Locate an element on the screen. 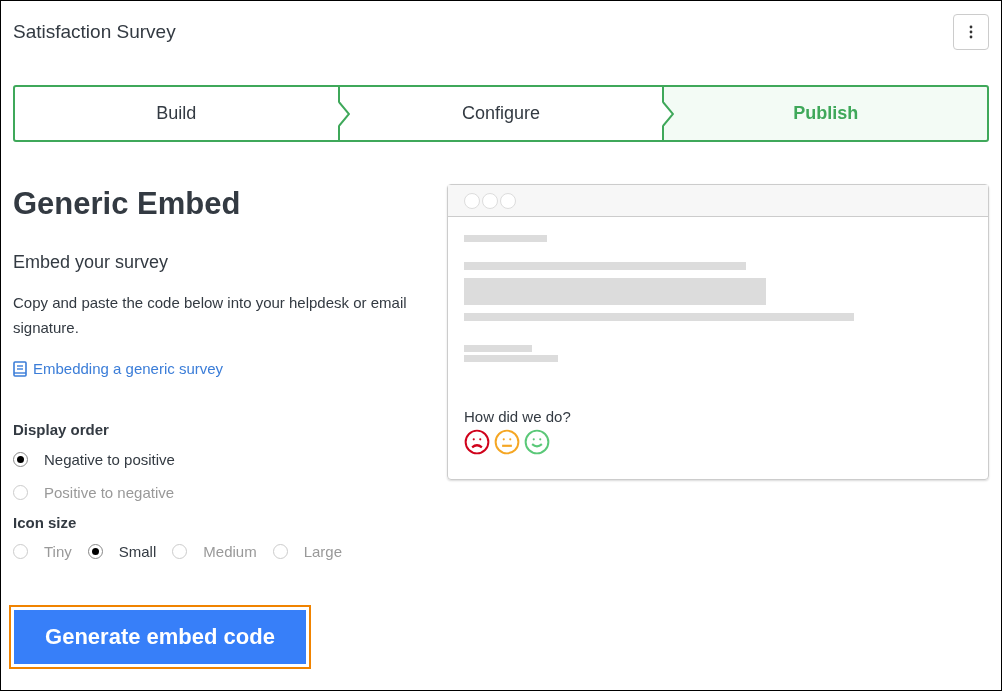 The height and width of the screenshot is (691, 1002). step-tab: Build is located at coordinates (176, 113).